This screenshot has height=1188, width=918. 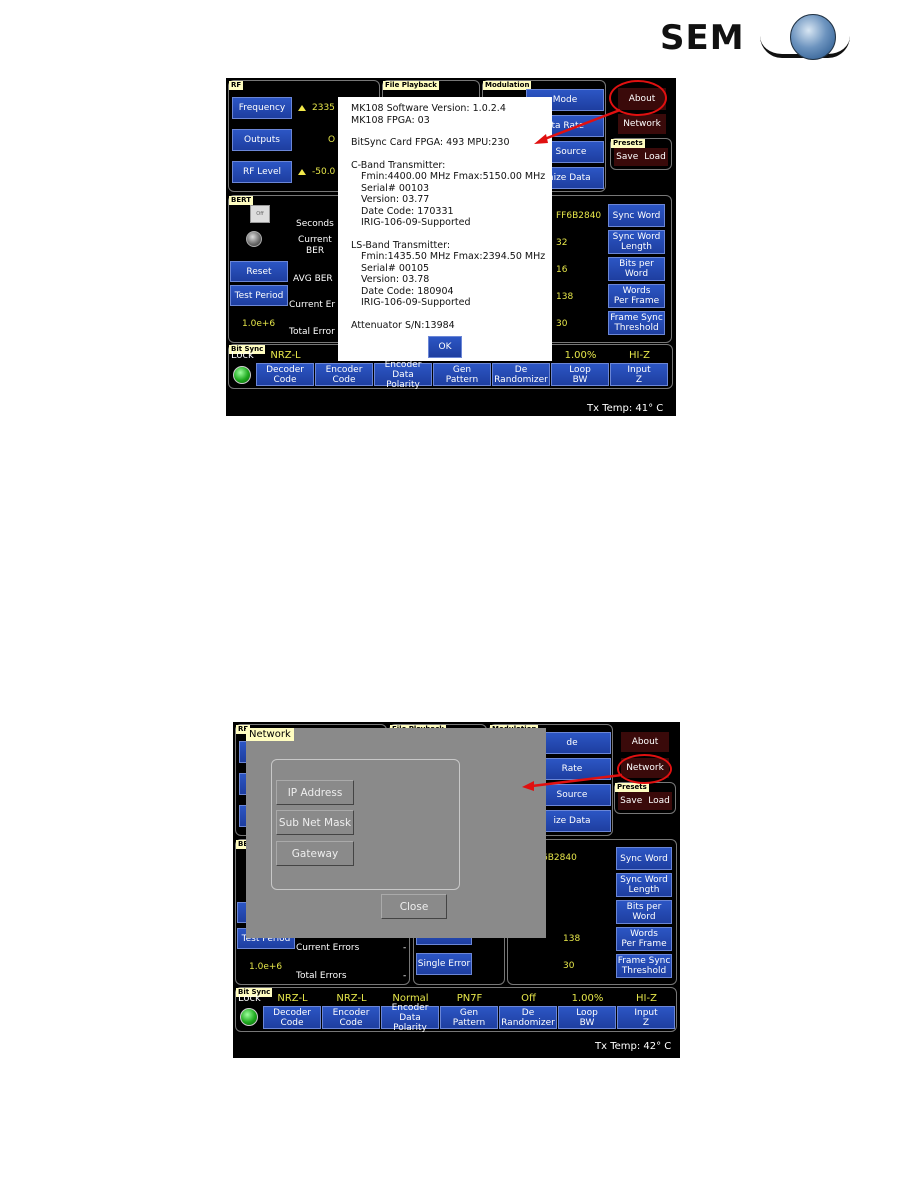 What do you see at coordinates (528, 786) in the screenshot?
I see `network-arrow-head` at bounding box center [528, 786].